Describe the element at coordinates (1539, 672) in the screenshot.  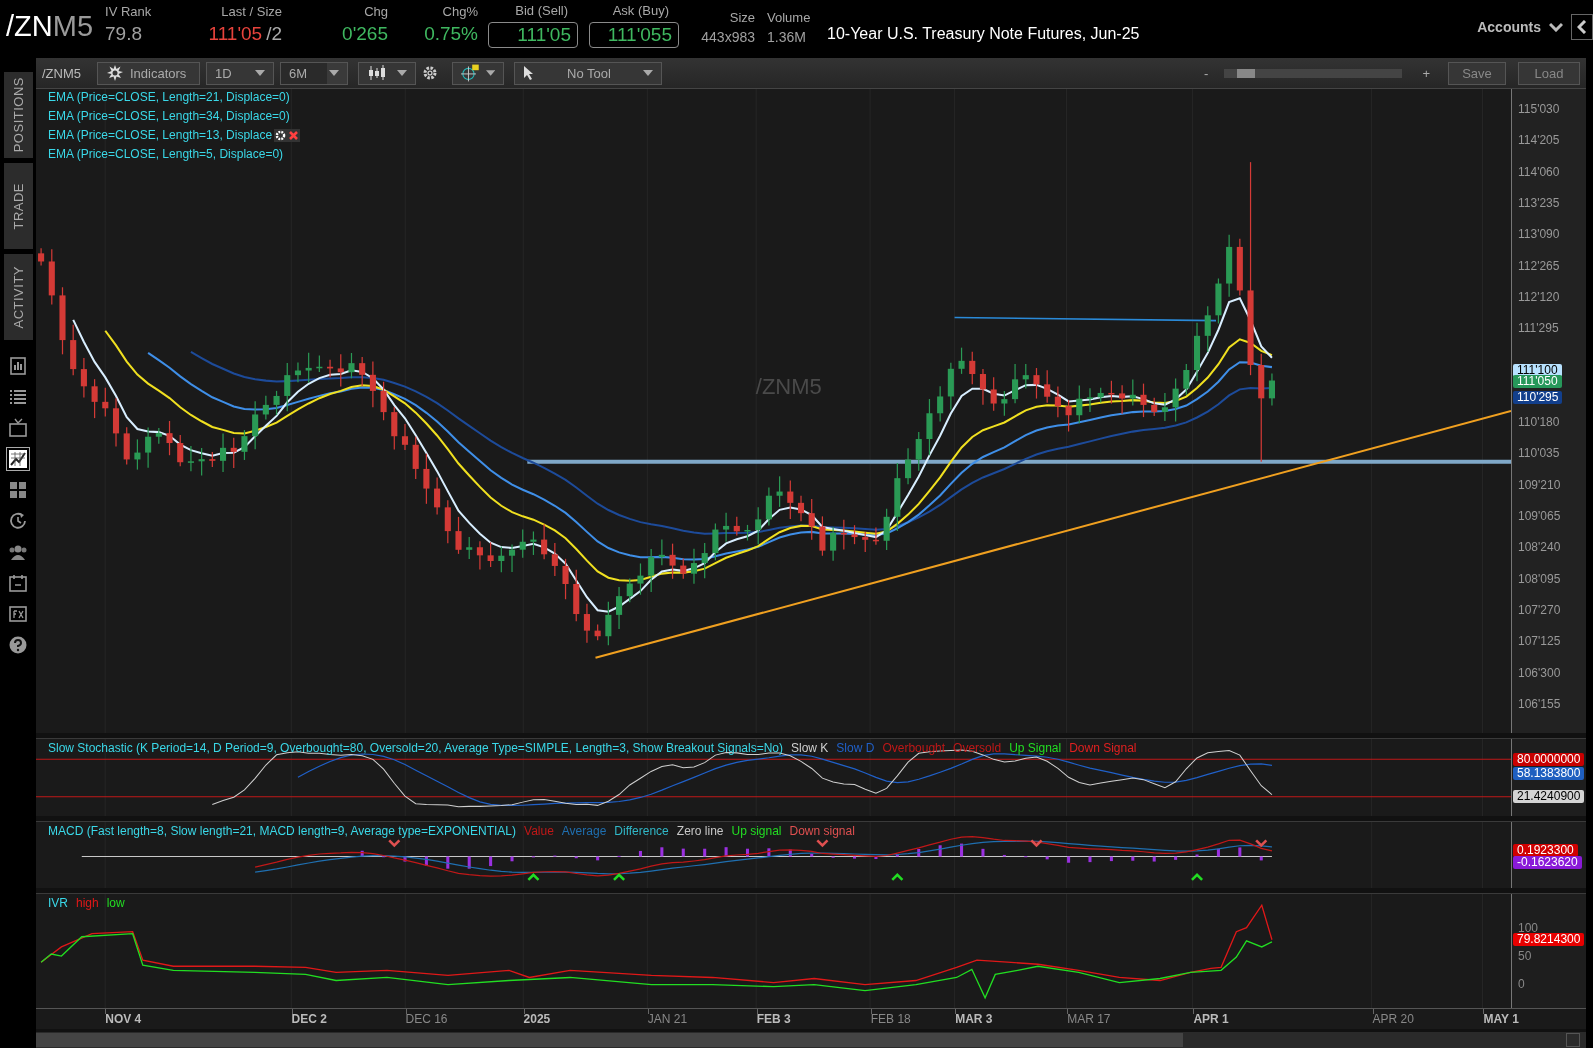
I see `axis-label: 106'300` at that location.